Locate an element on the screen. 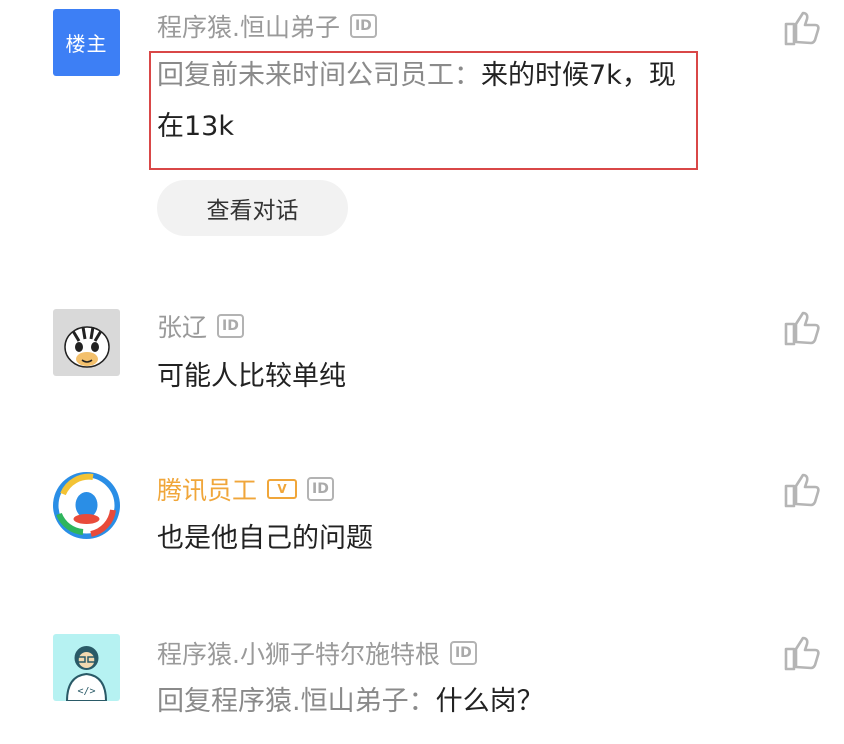 The image size is (844, 744). username-row: 程序猿.恒山弟子 ID is located at coordinates (267, 26).